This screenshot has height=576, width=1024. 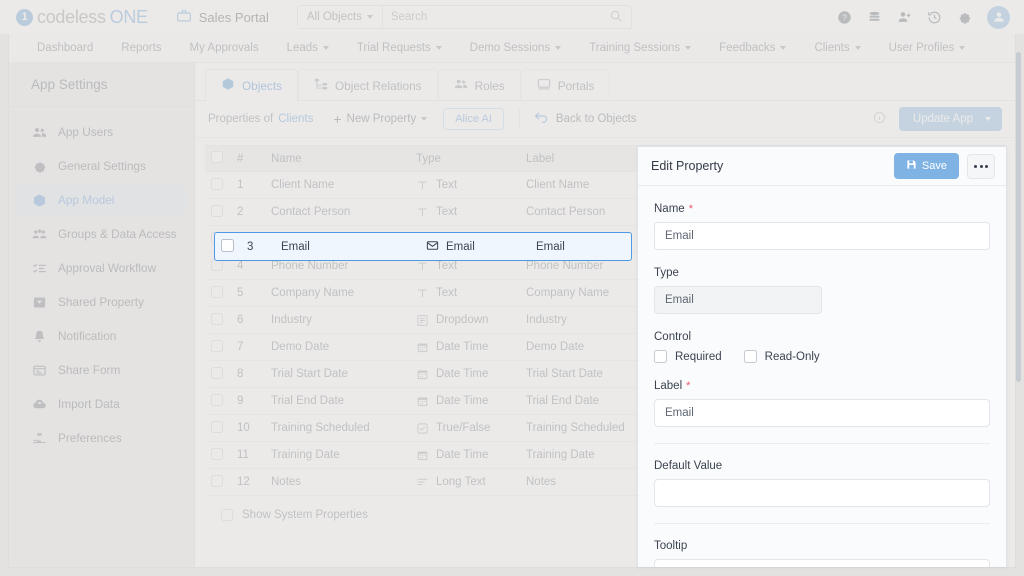 I want to click on header-type: Type, so click(x=465, y=158).